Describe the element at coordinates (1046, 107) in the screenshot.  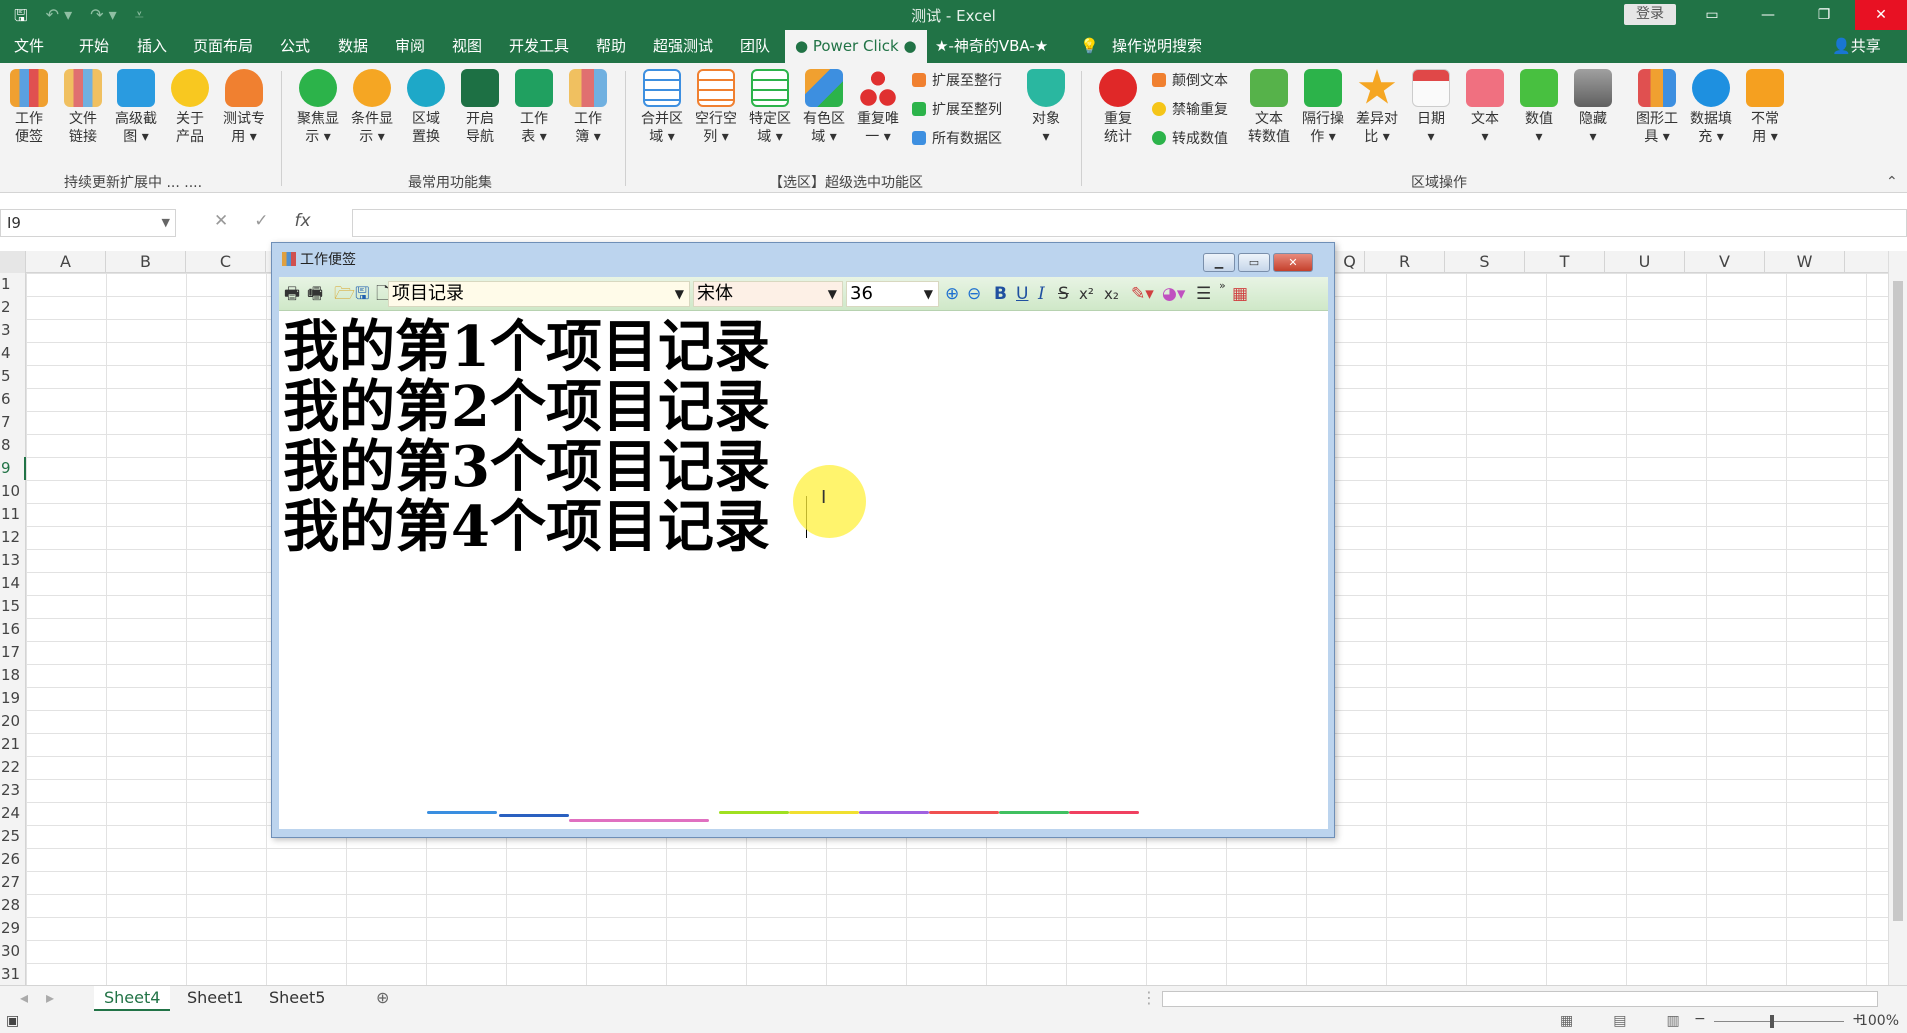
I see `object-button: 对象 ▾` at that location.